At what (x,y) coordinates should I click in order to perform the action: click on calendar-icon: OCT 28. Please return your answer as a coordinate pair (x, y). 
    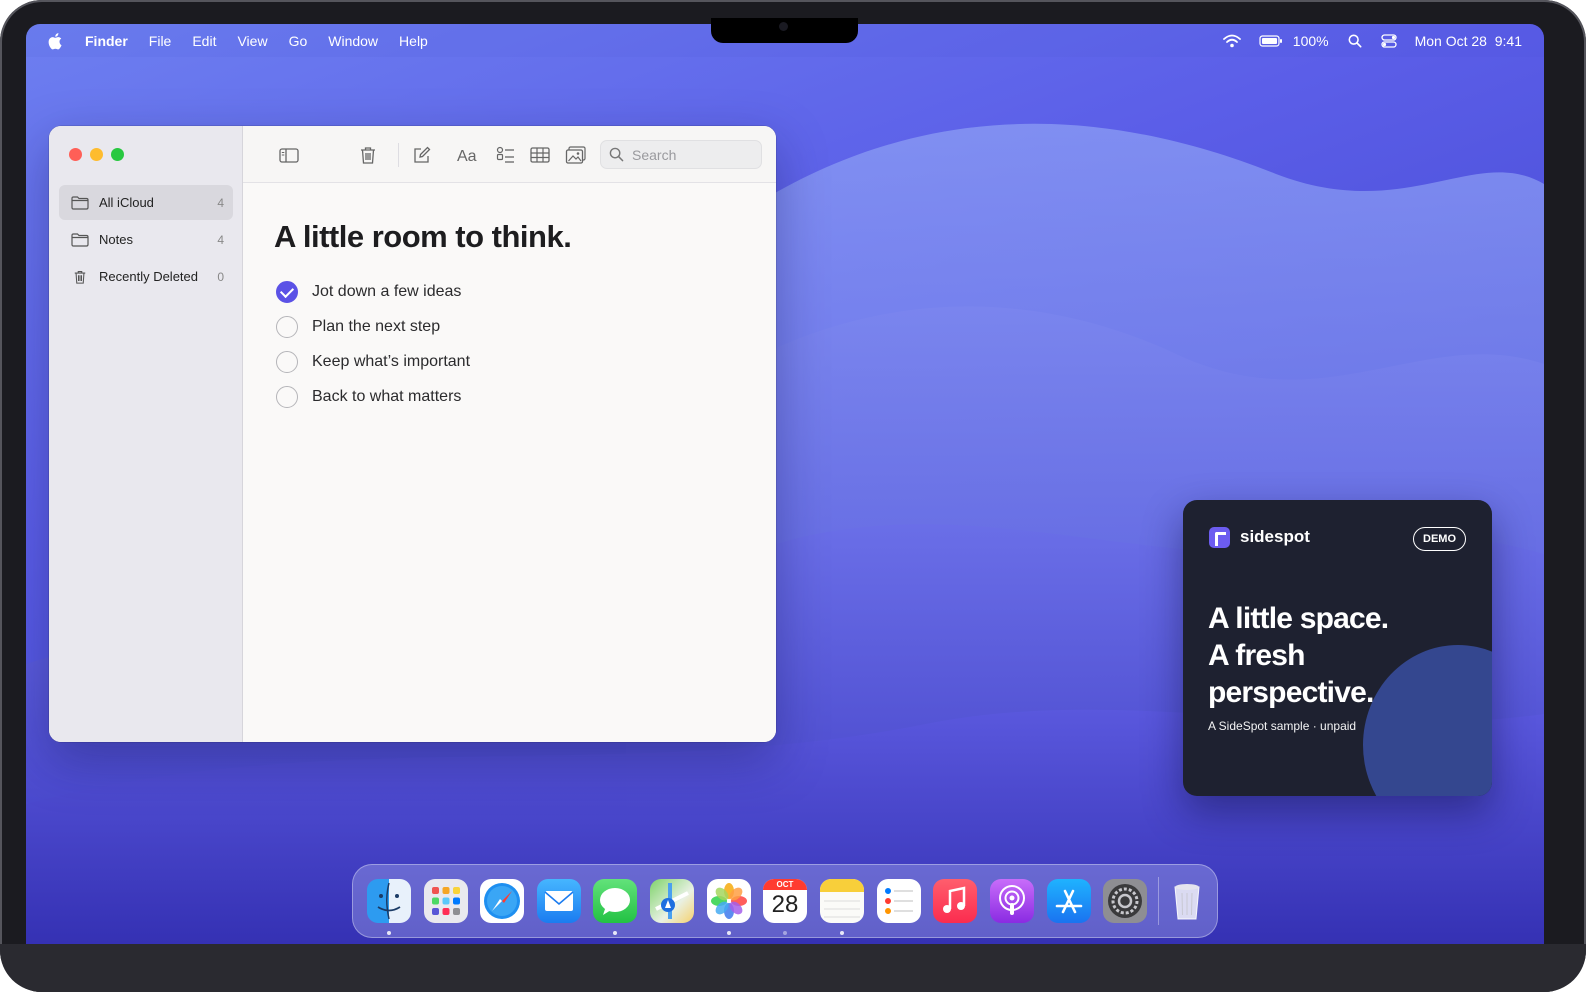
    Looking at the image, I should click on (785, 901).